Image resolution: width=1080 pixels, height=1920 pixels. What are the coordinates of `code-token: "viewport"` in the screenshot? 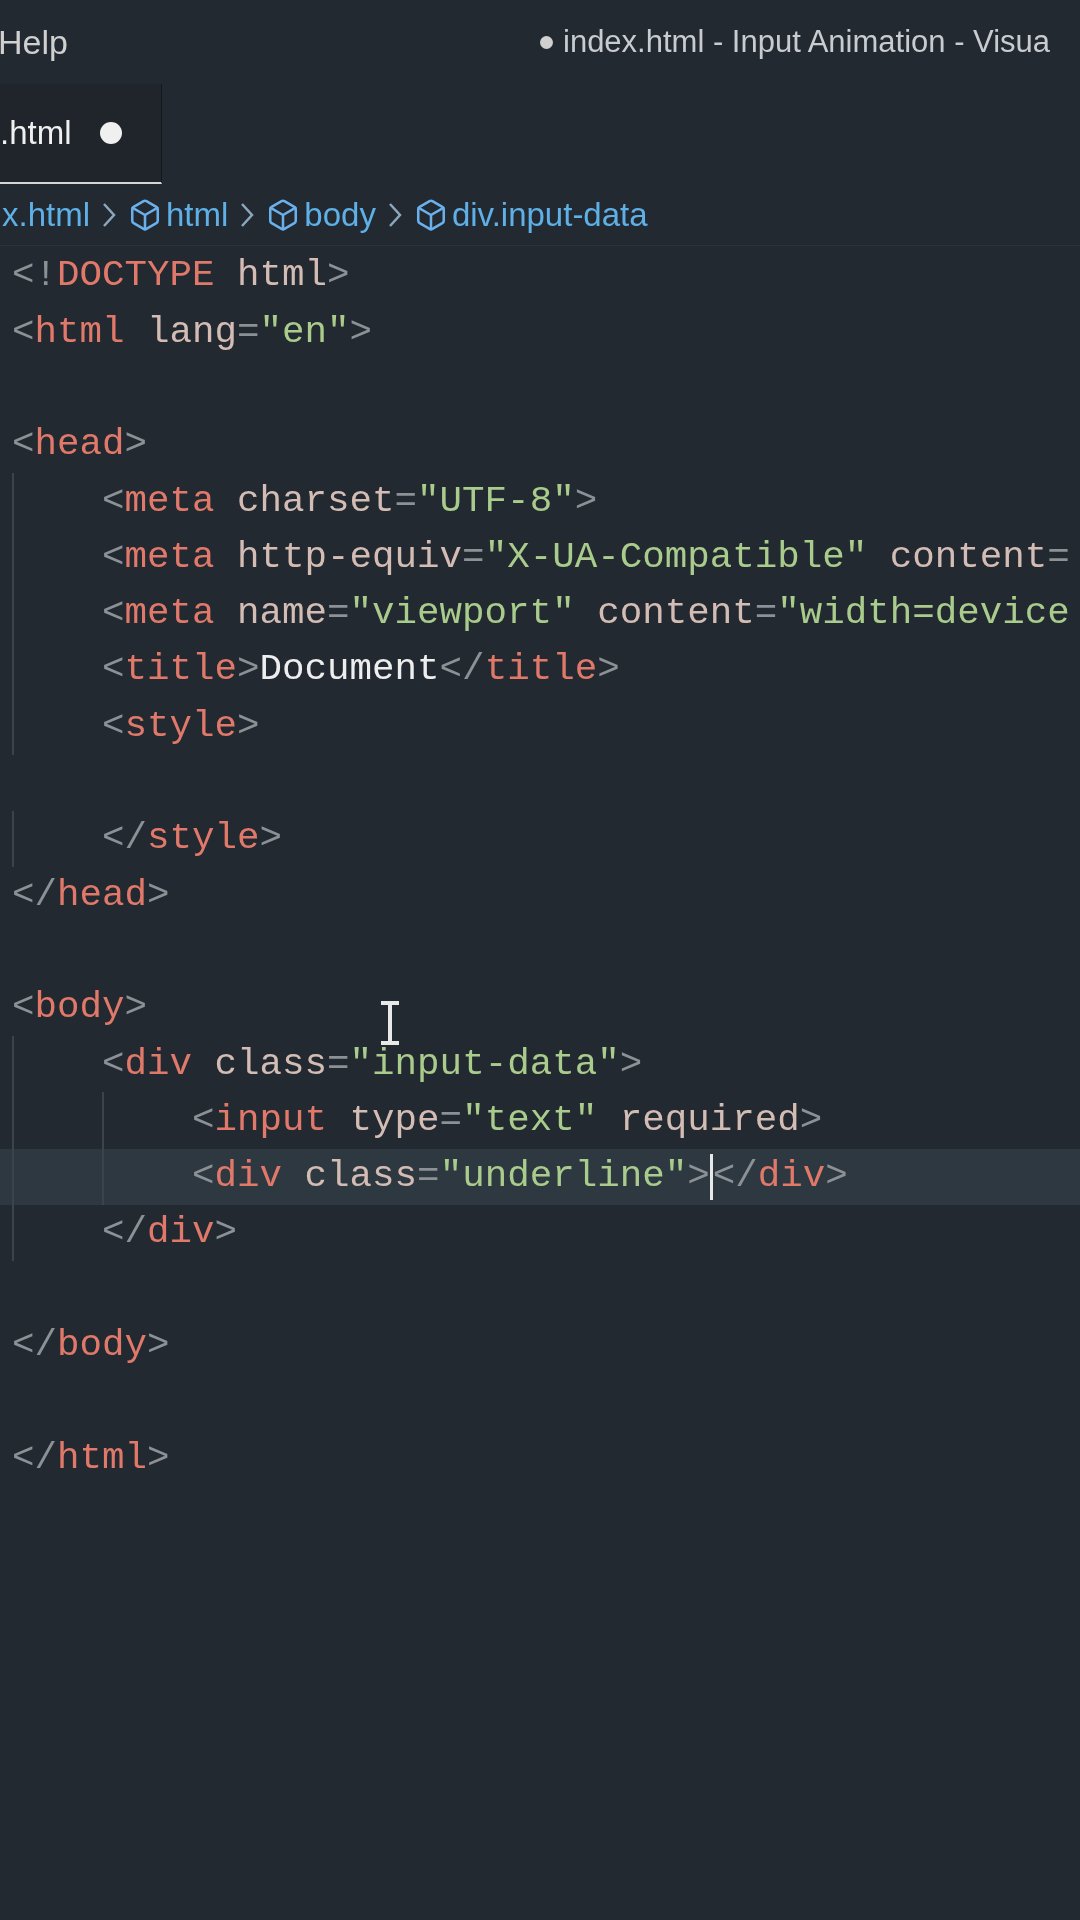 It's located at (462, 614).